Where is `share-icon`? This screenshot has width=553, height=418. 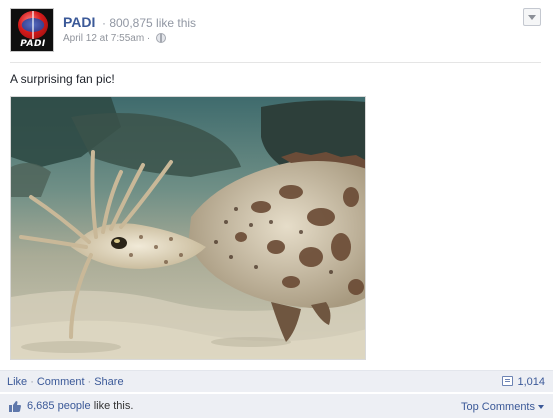 share-icon is located at coordinates (508, 381).